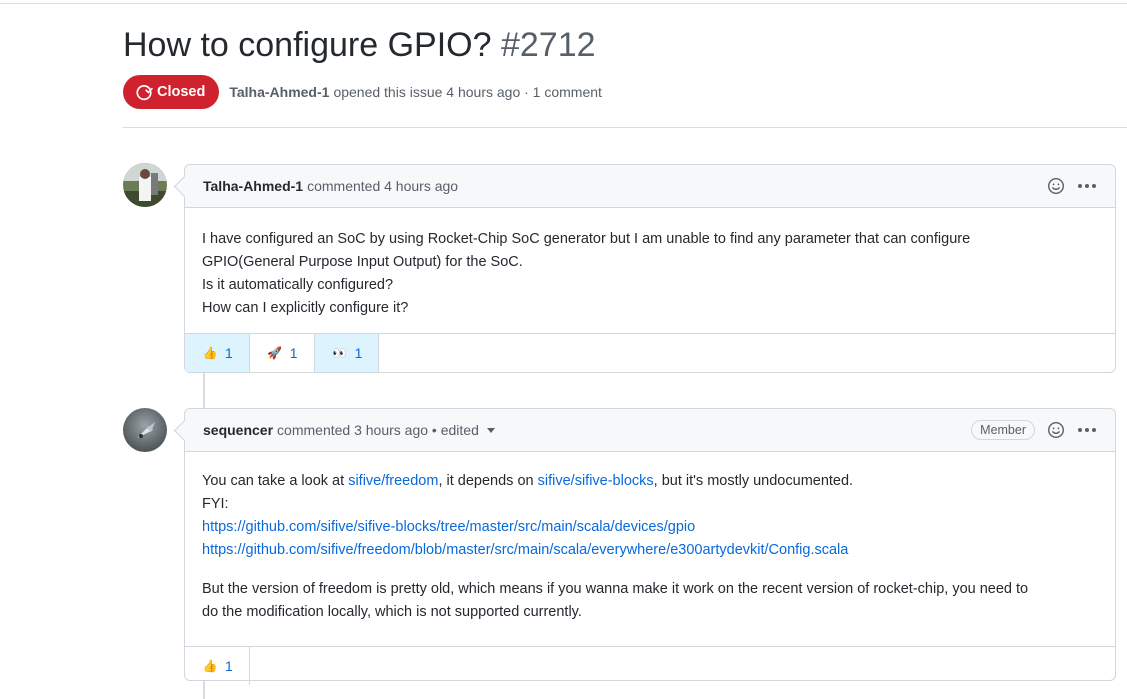 This screenshot has height=699, width=1127. Describe the element at coordinates (144, 93) in the screenshot. I see `issue-closed-icon` at that location.